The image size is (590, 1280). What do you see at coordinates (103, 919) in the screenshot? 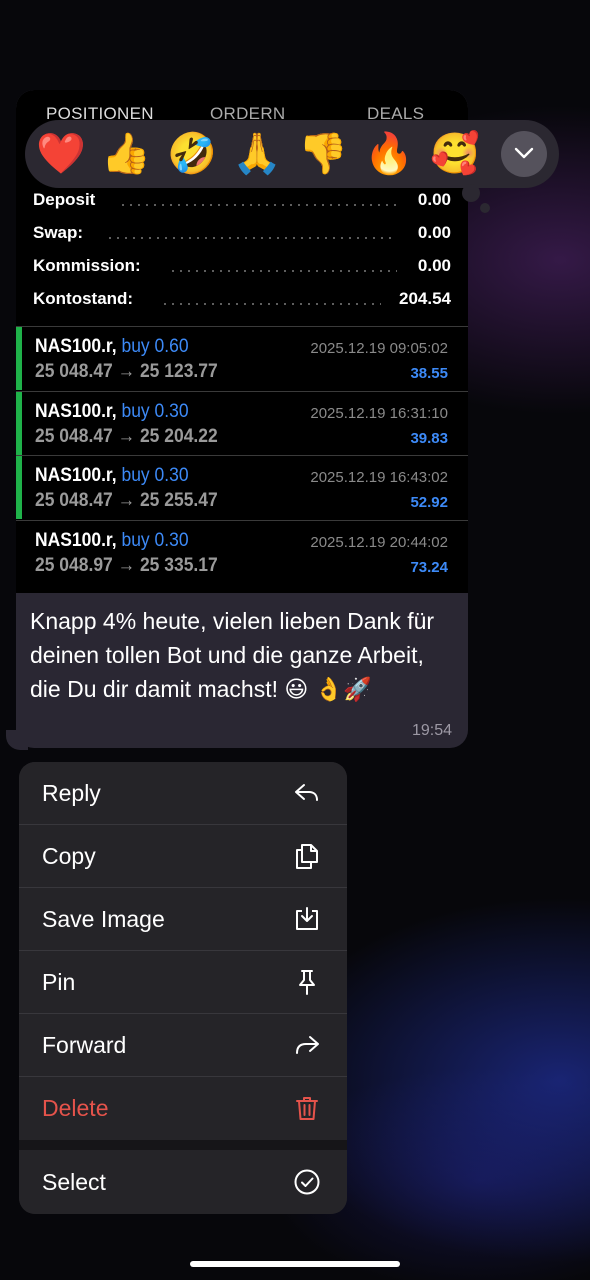
I see `menu-item-label: Save Image` at bounding box center [103, 919].